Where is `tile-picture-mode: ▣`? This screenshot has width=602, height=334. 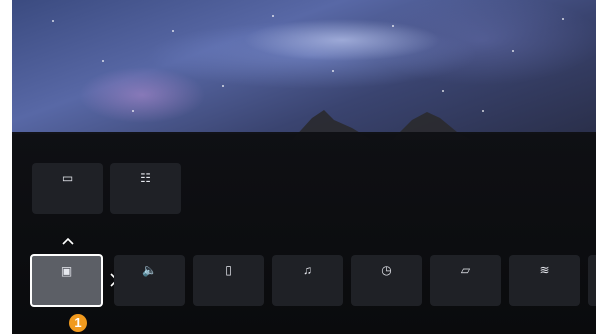 tile-picture-mode: ▣ is located at coordinates (66, 280).